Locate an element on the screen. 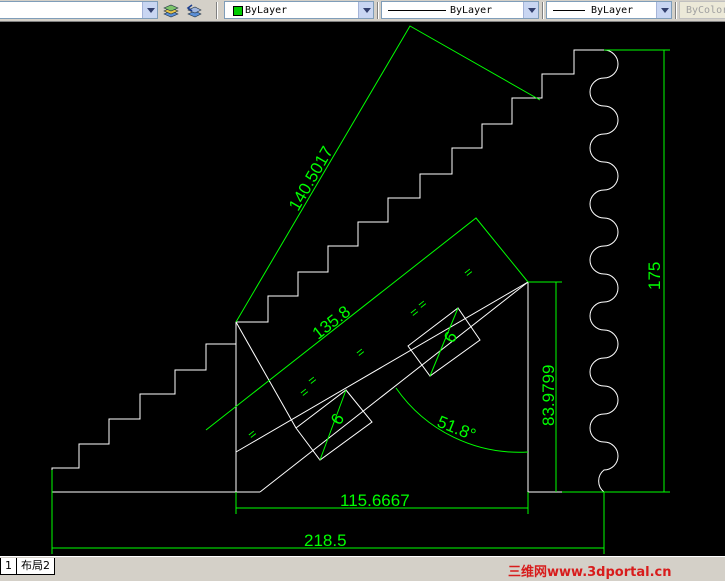 This screenshot has width=725, height=581. lineweight-dropdown-value: ByLayer is located at coordinates (612, 10).